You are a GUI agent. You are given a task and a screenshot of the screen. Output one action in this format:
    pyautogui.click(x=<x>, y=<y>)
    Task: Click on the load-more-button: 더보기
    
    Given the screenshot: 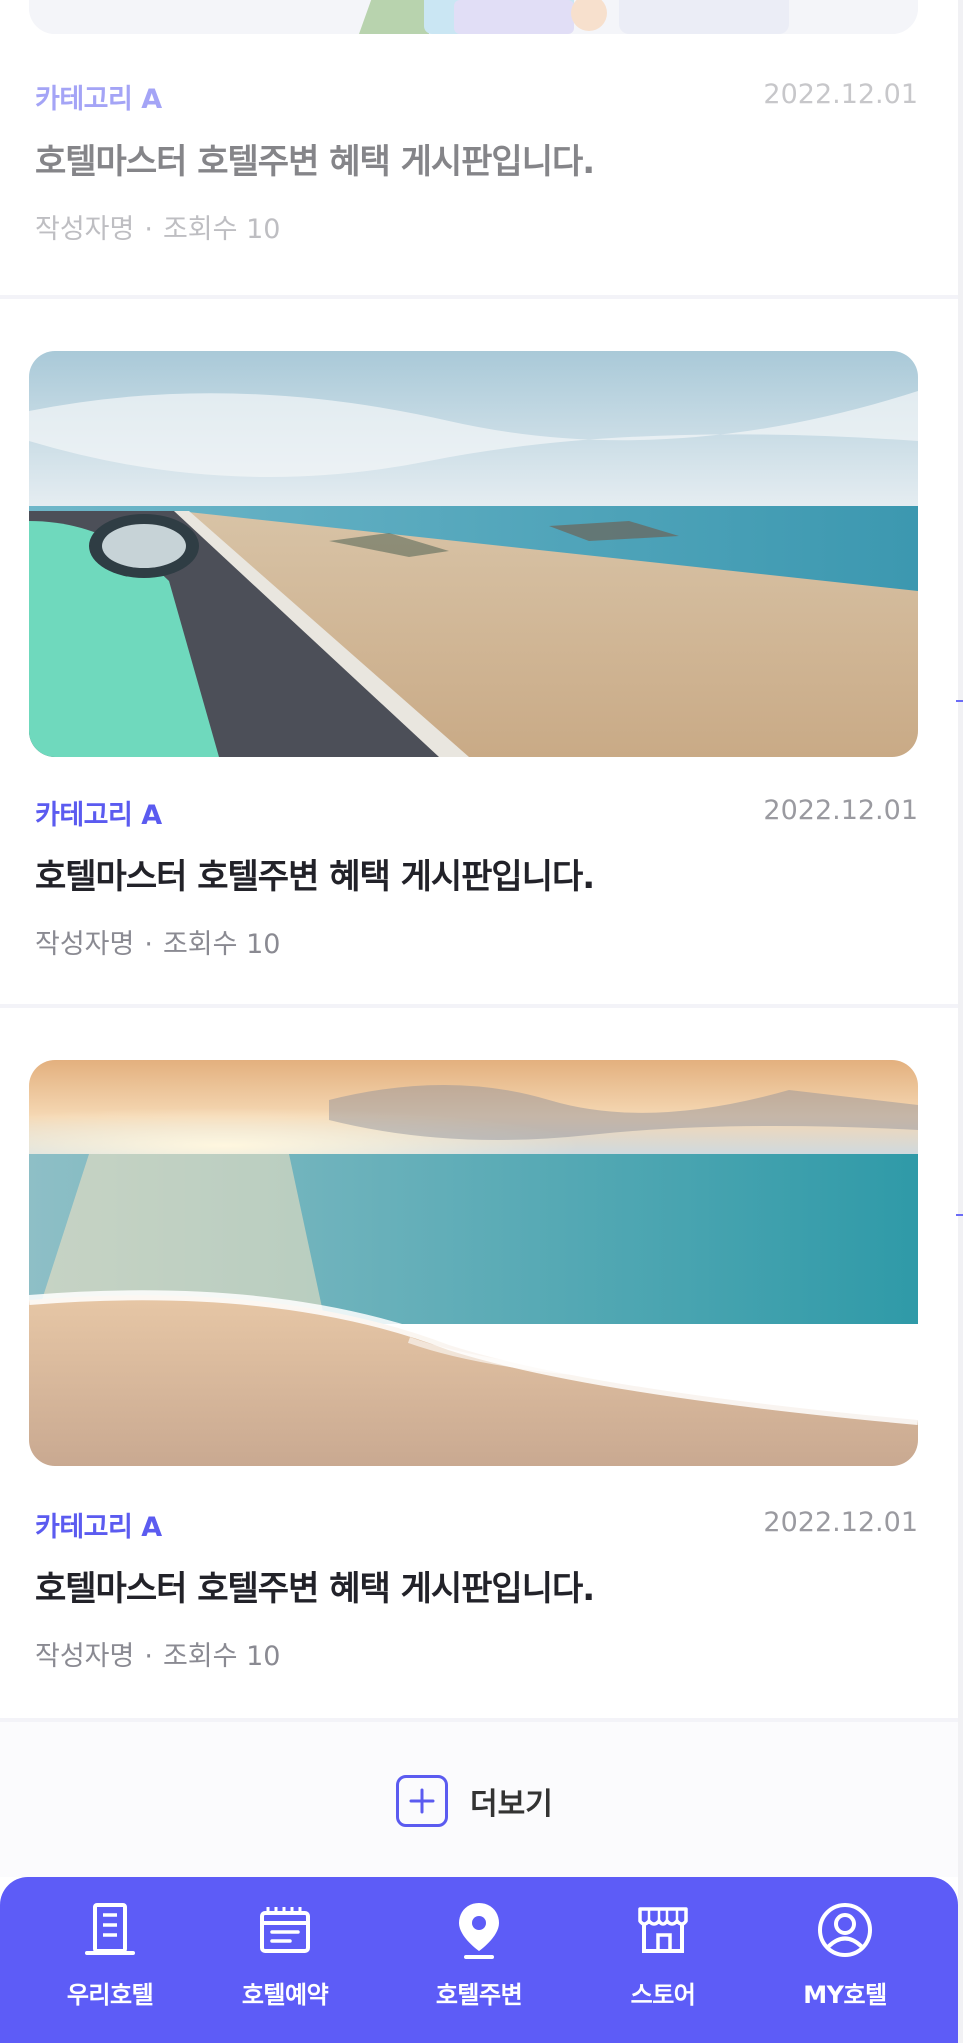 What is the action you would take?
    pyautogui.click(x=474, y=1801)
    